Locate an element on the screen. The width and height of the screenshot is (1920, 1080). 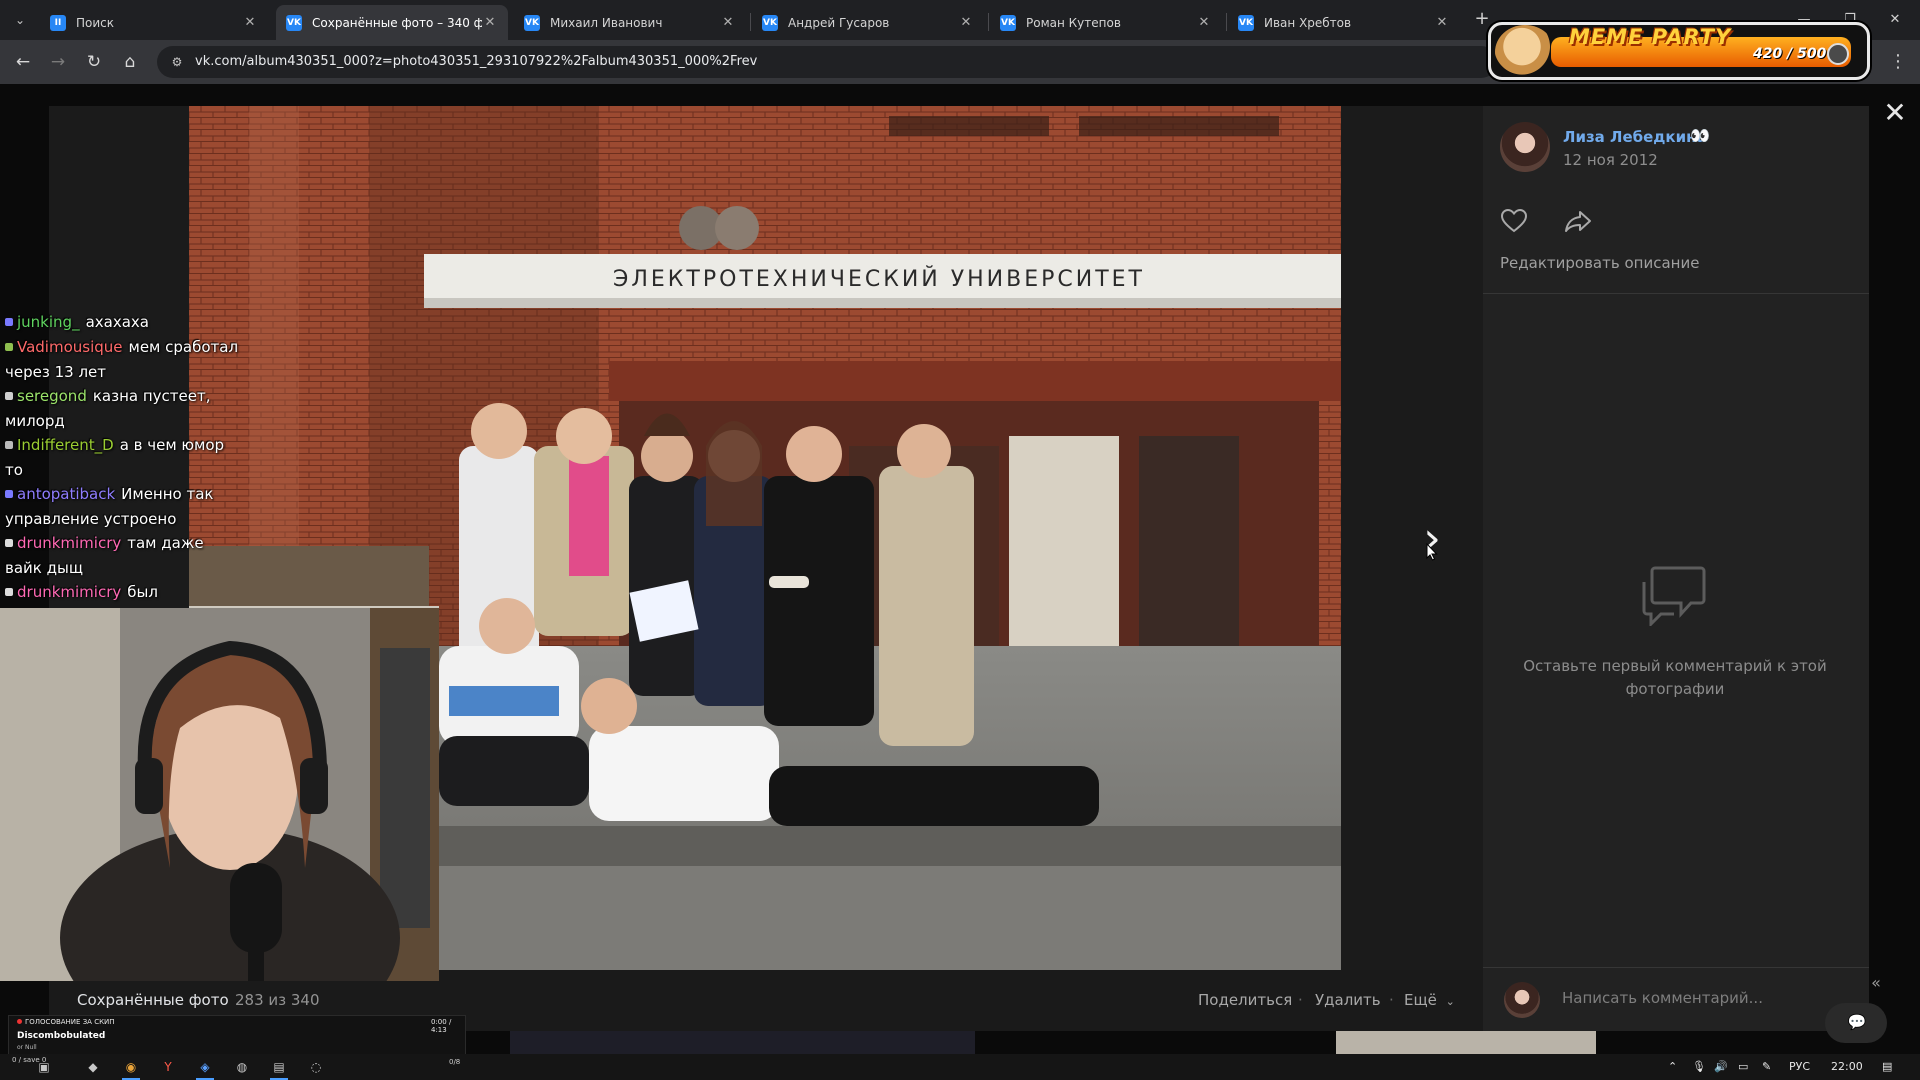
messages-button: 💬 is located at coordinates (1856, 1023).